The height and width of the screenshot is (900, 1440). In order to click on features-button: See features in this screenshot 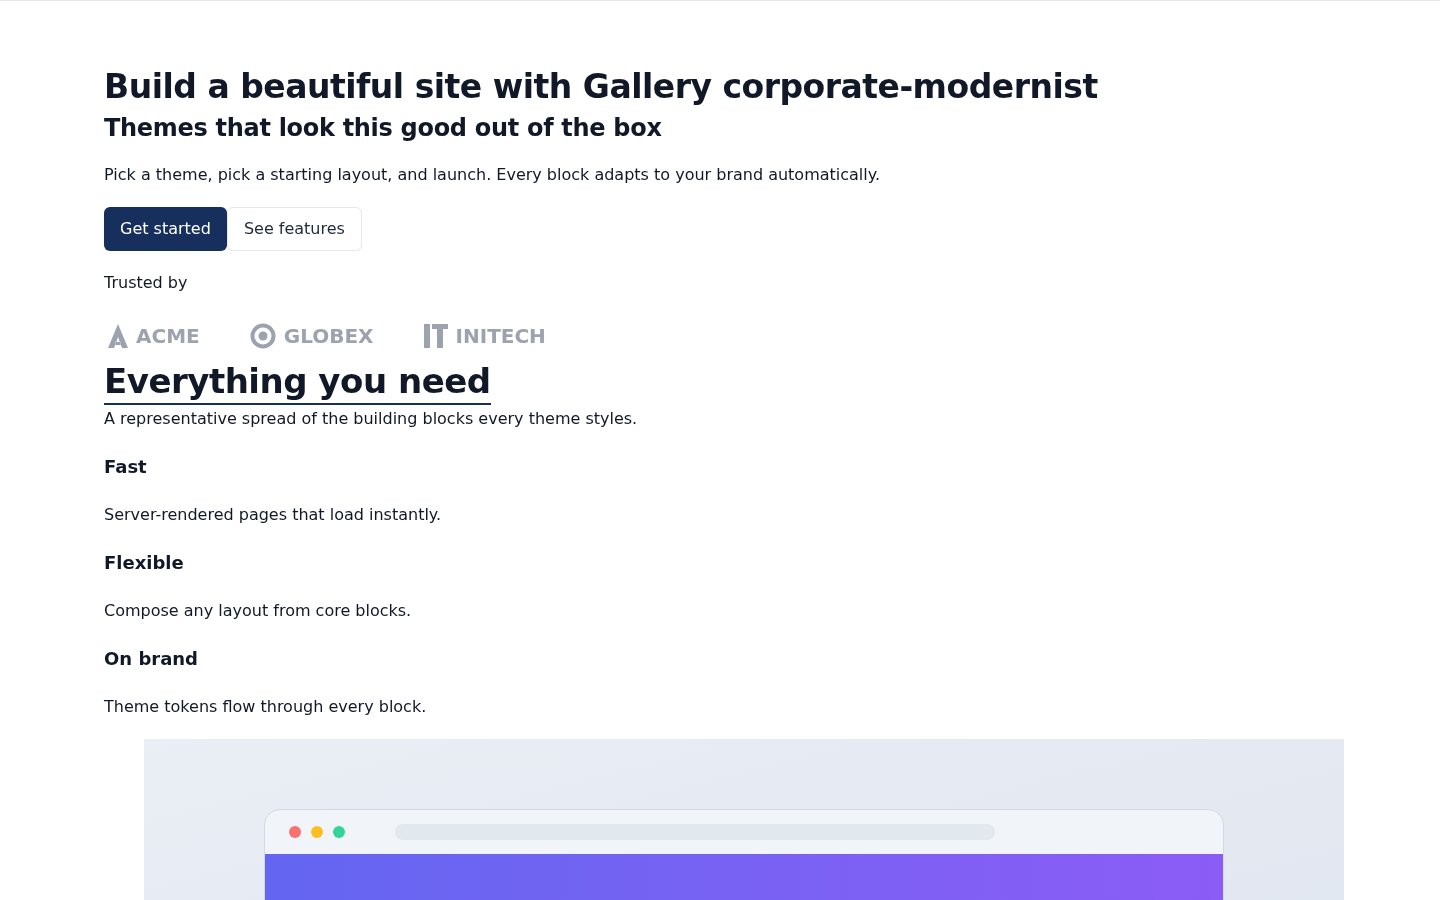, I will do `click(294, 229)`.